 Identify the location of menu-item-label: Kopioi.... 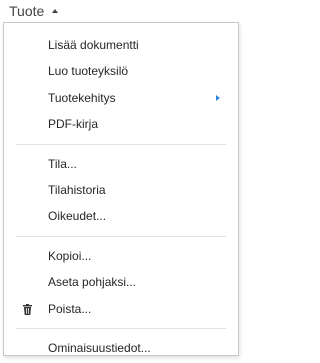
(70, 255).